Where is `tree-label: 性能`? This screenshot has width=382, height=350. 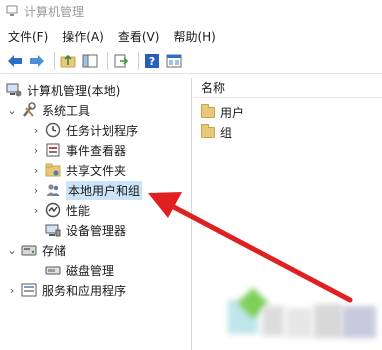 tree-label: 性能 is located at coordinates (78, 210).